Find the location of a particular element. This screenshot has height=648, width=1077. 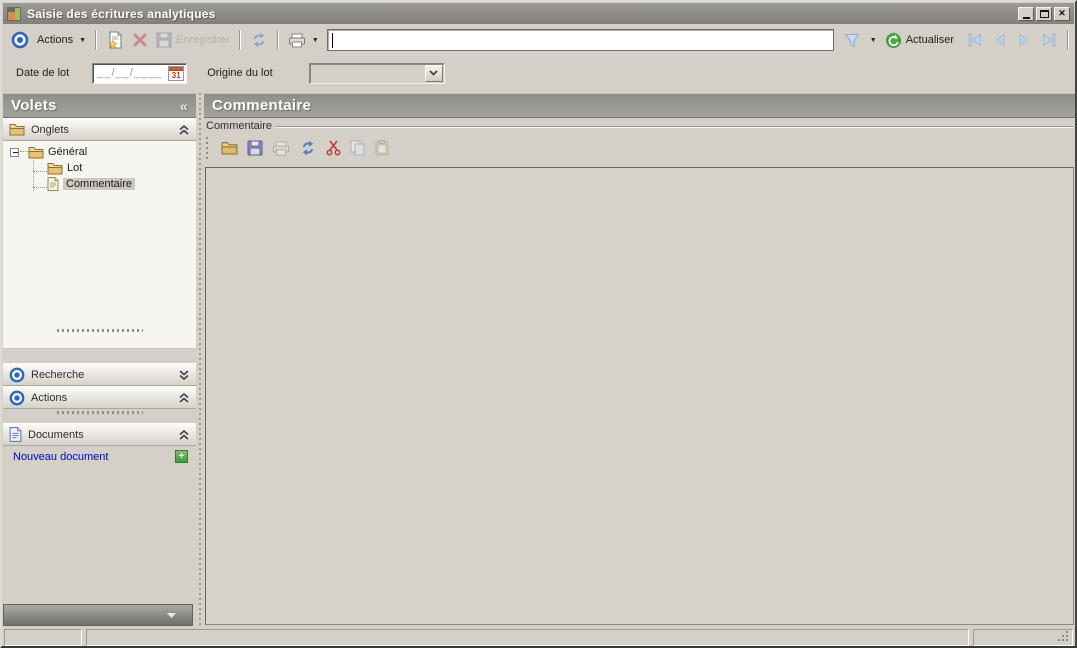

actions-label: Actions is located at coordinates (55, 40).